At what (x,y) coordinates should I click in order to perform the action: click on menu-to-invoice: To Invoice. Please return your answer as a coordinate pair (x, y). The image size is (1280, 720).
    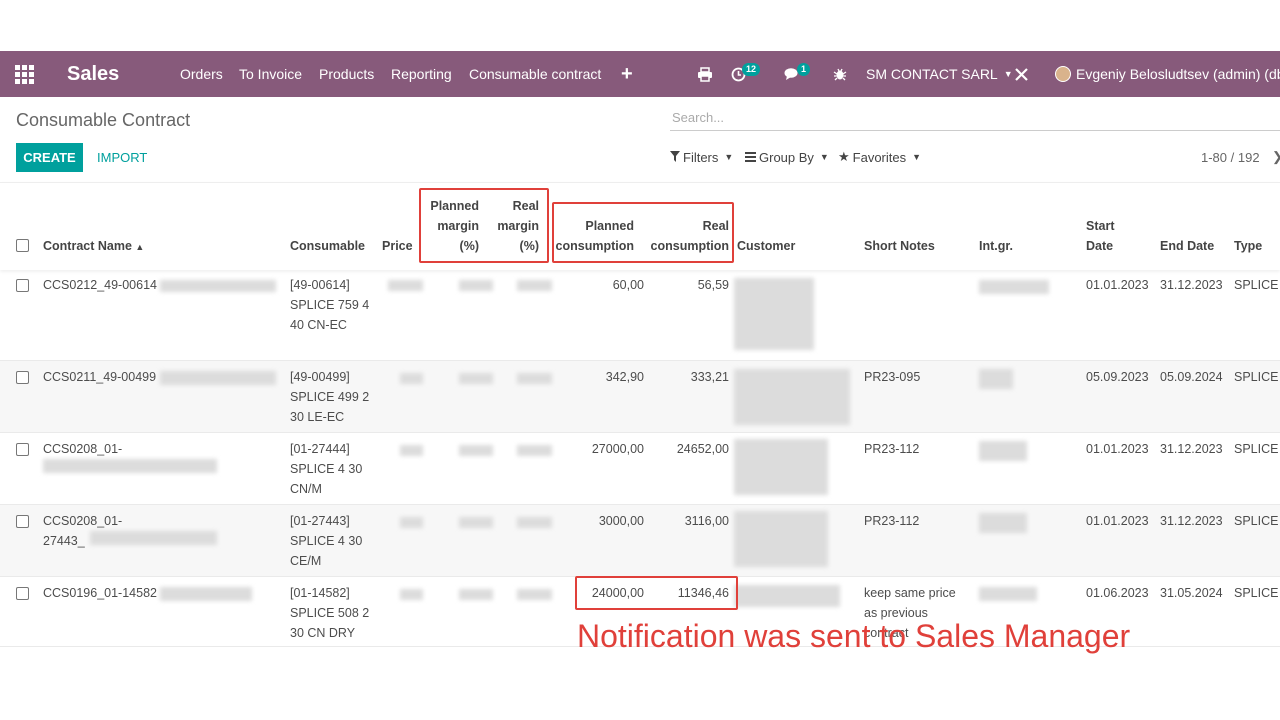
    Looking at the image, I should click on (270, 74).